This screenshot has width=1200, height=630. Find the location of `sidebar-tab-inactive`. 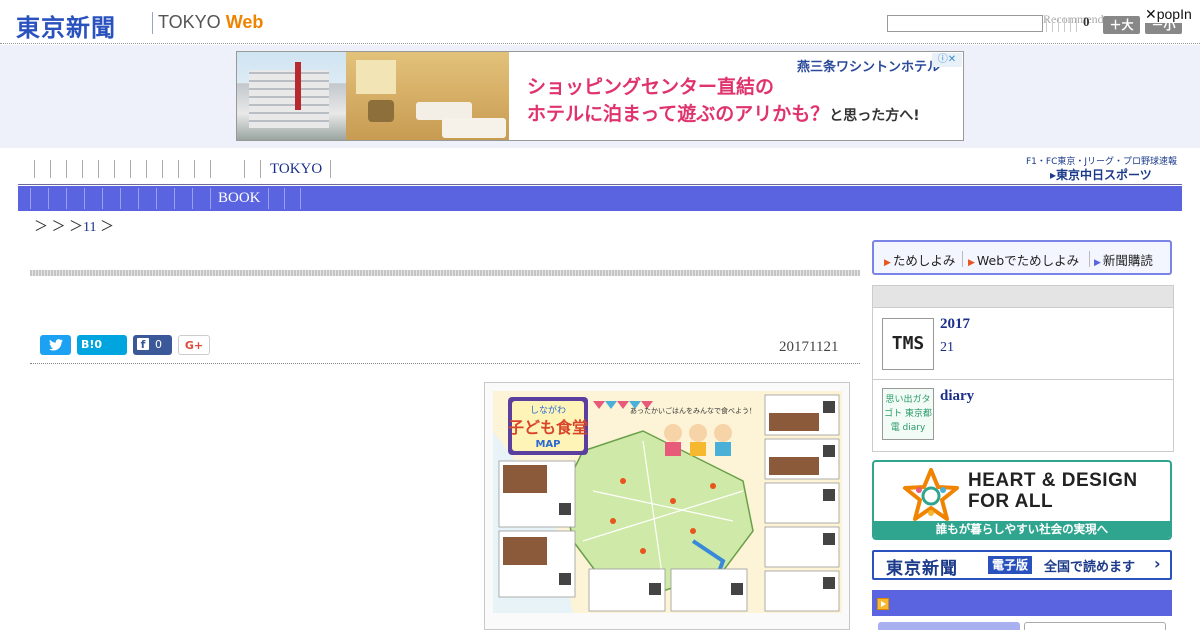

sidebar-tab-inactive is located at coordinates (1095, 626).